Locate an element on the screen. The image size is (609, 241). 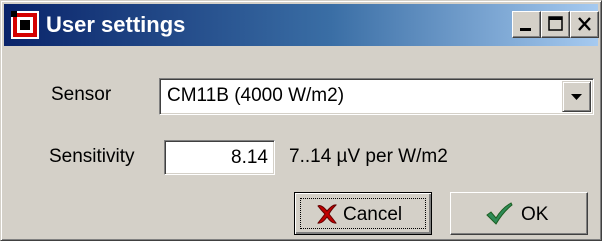
window-title: User settings is located at coordinates (116, 24).